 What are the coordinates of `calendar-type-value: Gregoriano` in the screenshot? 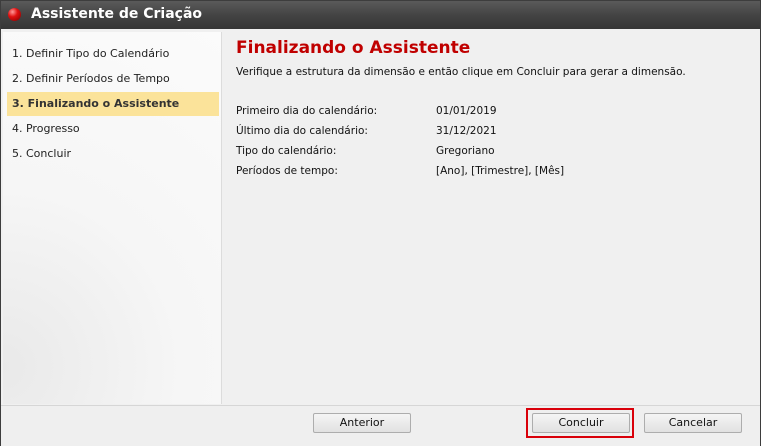 It's located at (465, 151).